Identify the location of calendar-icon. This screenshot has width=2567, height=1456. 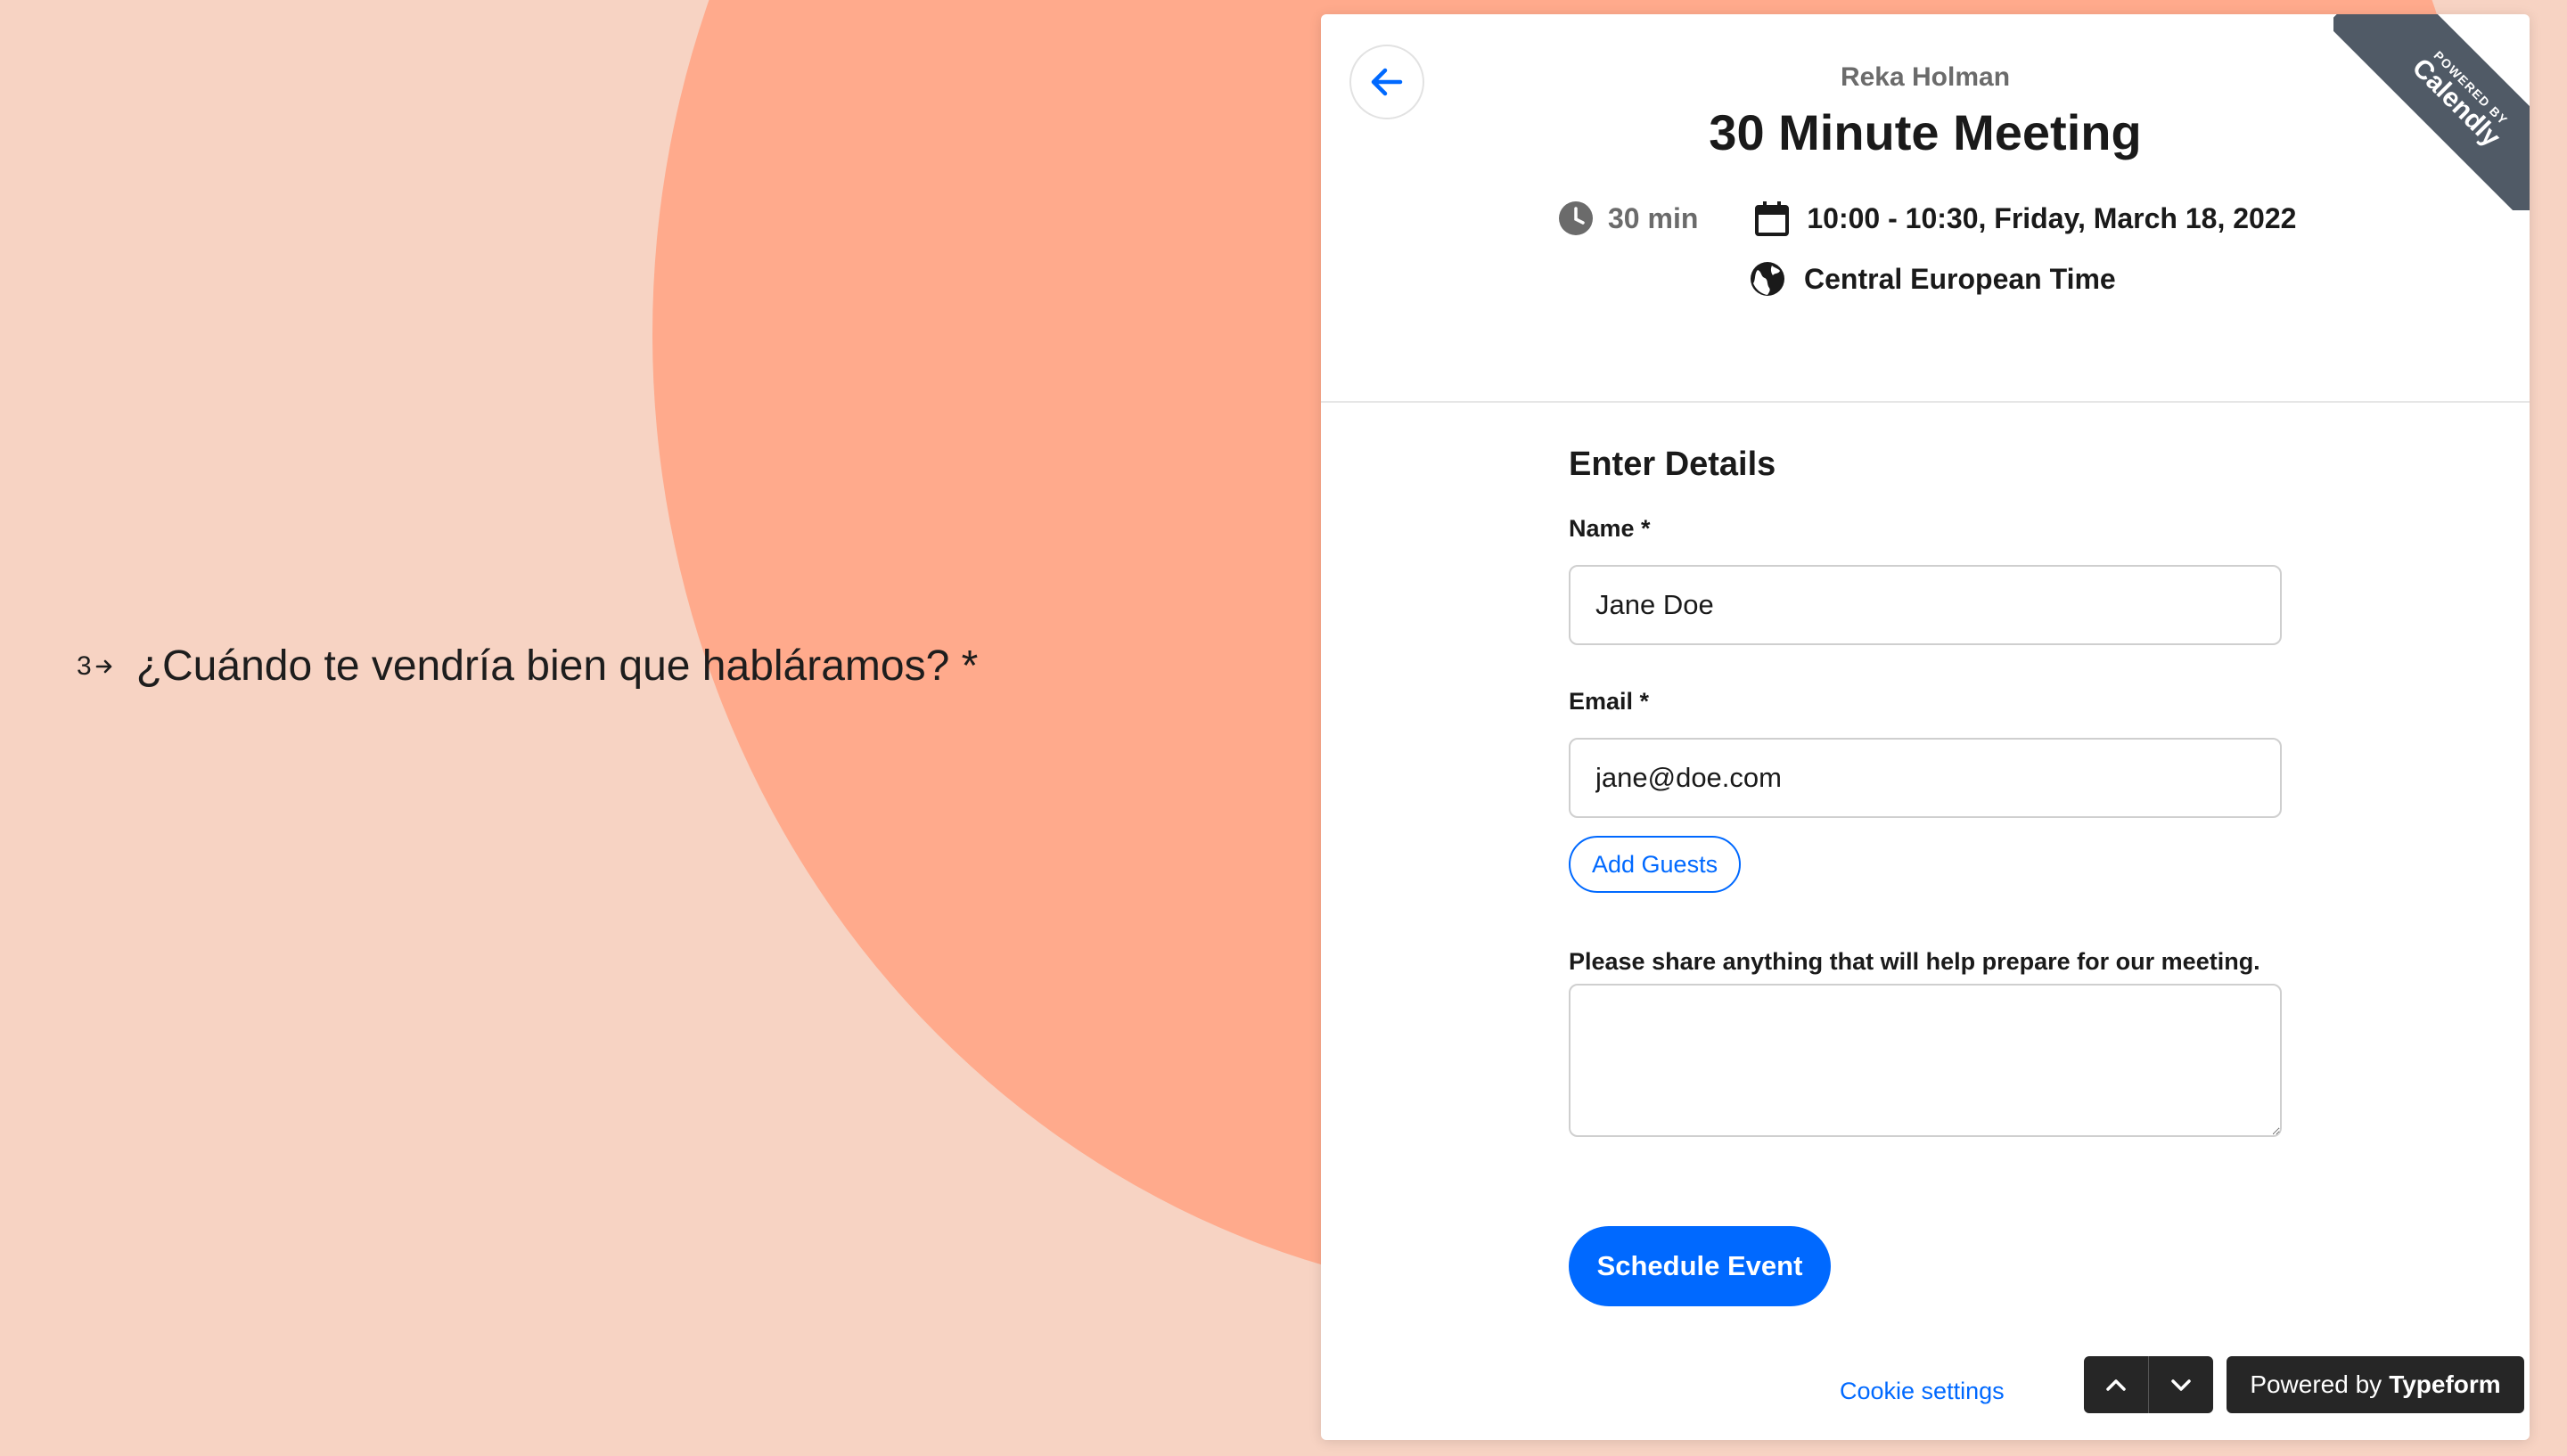
(1772, 219).